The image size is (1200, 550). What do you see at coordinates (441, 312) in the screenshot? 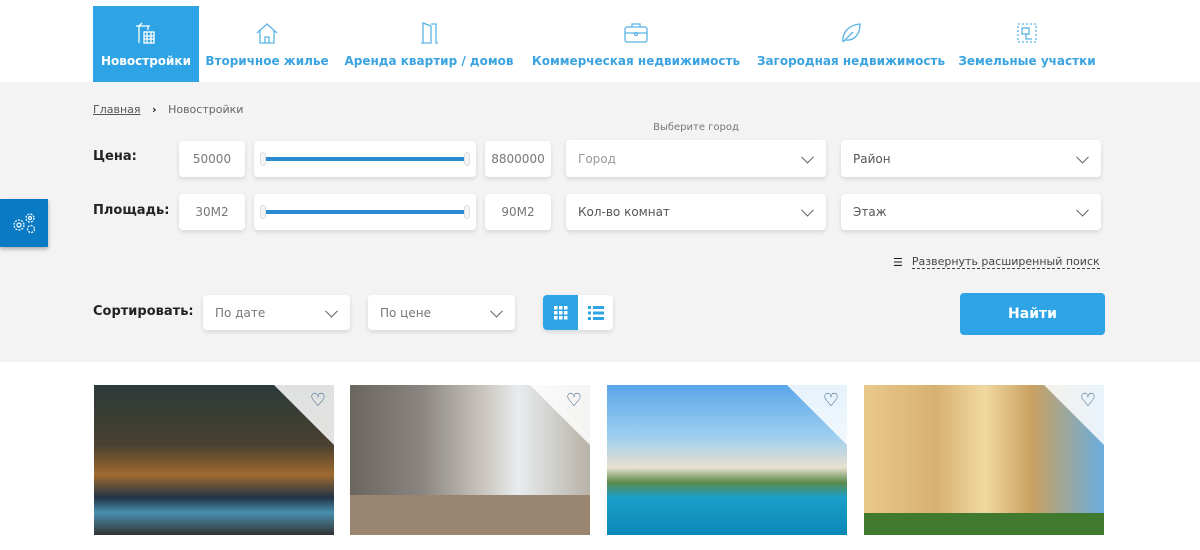
I see `sort-price-select: По цене` at bounding box center [441, 312].